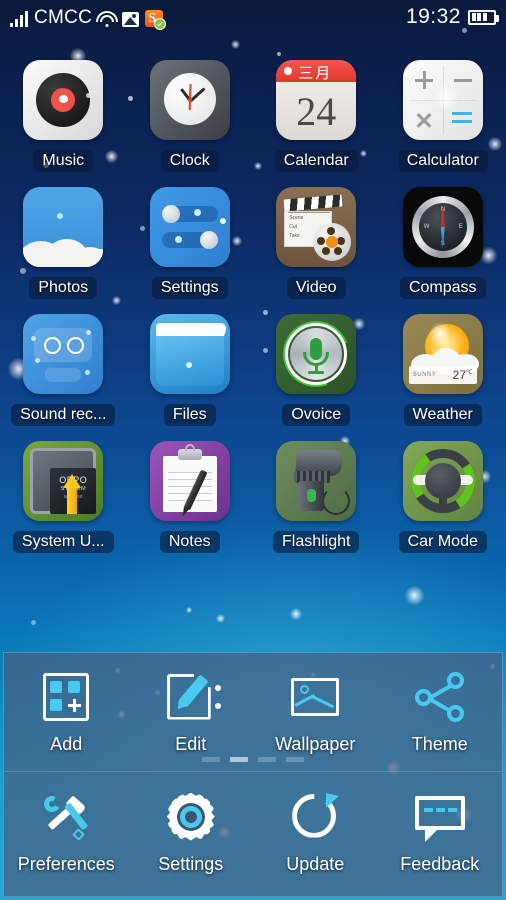 The width and height of the screenshot is (506, 900). Describe the element at coordinates (316, 161) in the screenshot. I see `app-label: Calendar` at that location.